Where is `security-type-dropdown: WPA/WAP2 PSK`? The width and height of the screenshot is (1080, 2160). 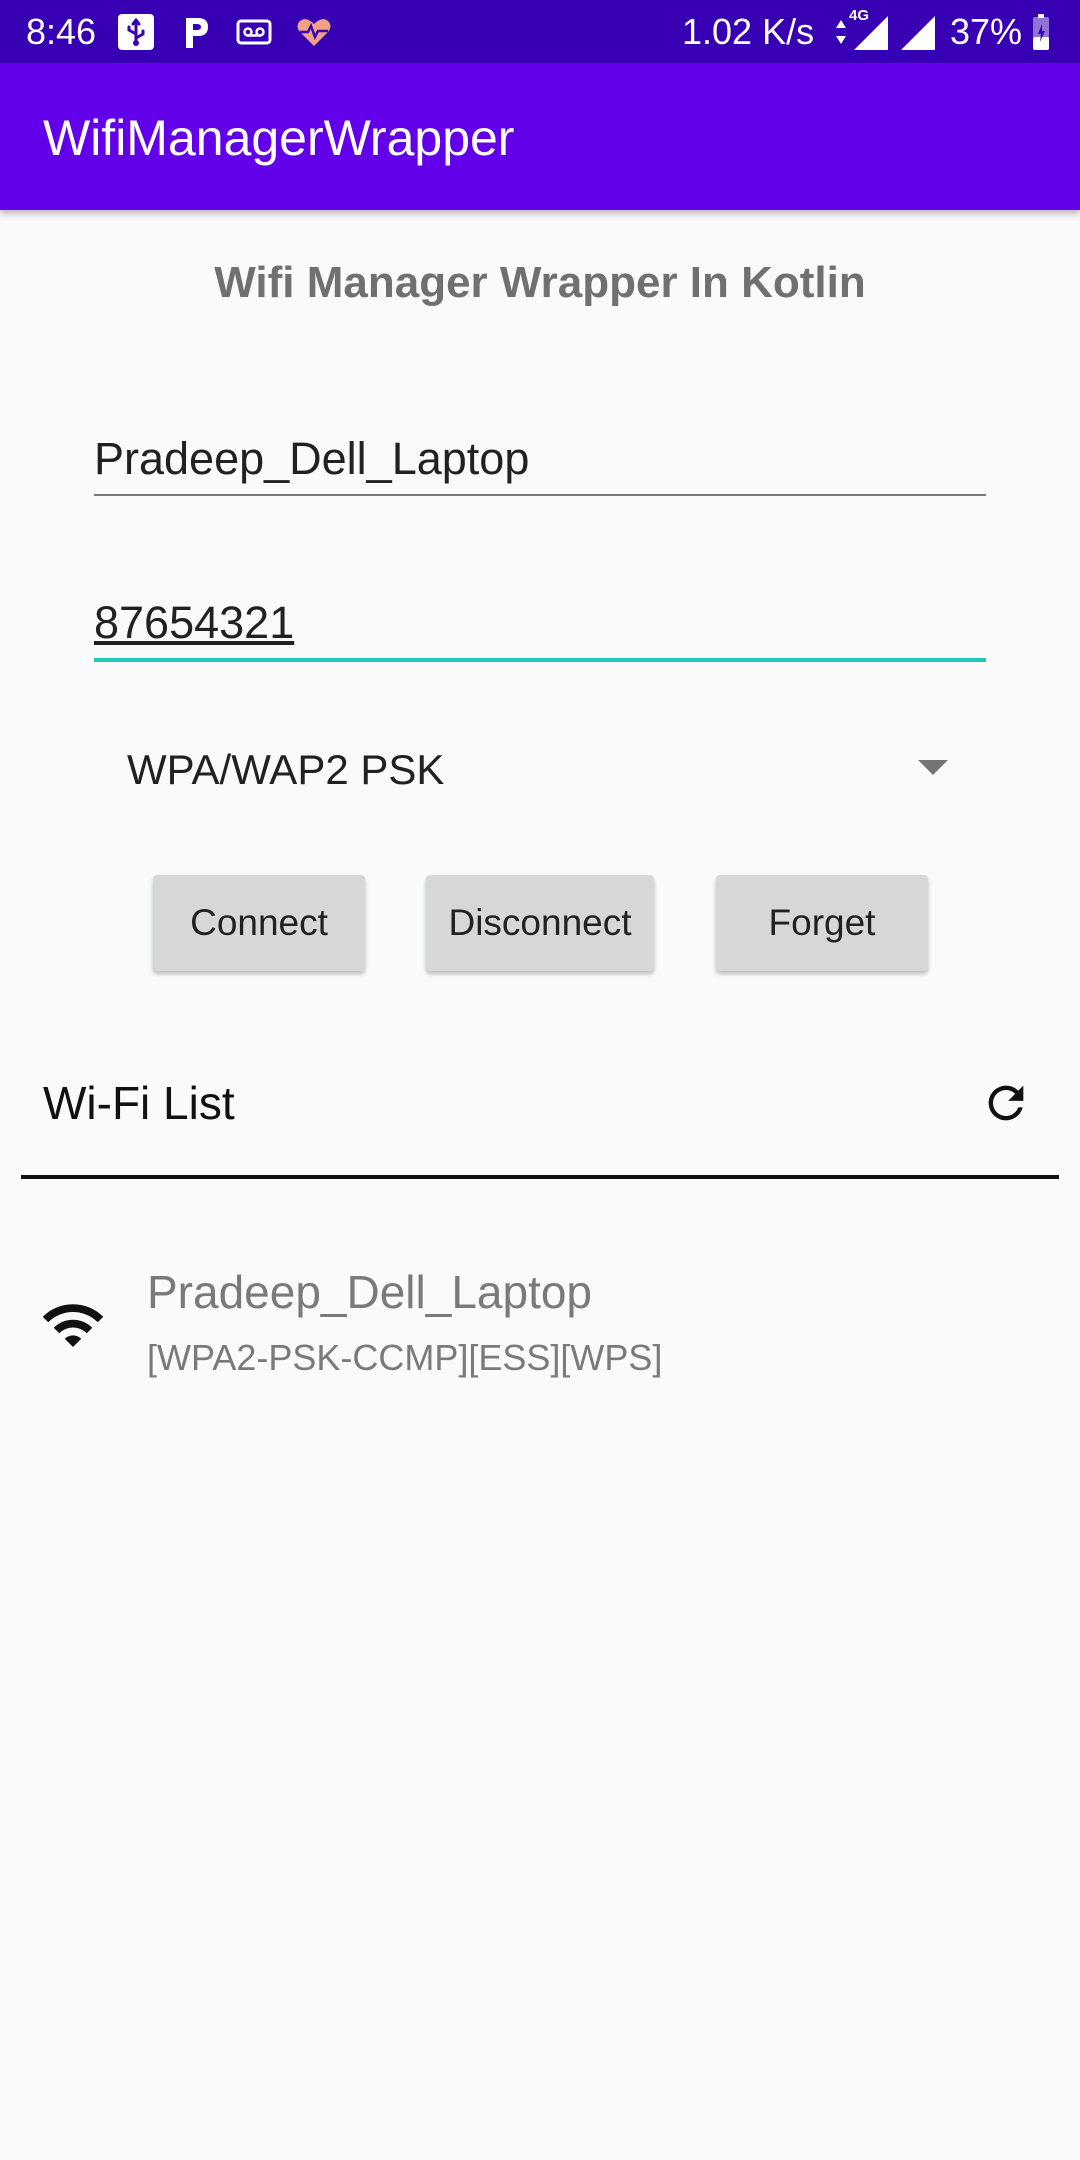 security-type-dropdown: WPA/WAP2 PSK is located at coordinates (540, 770).